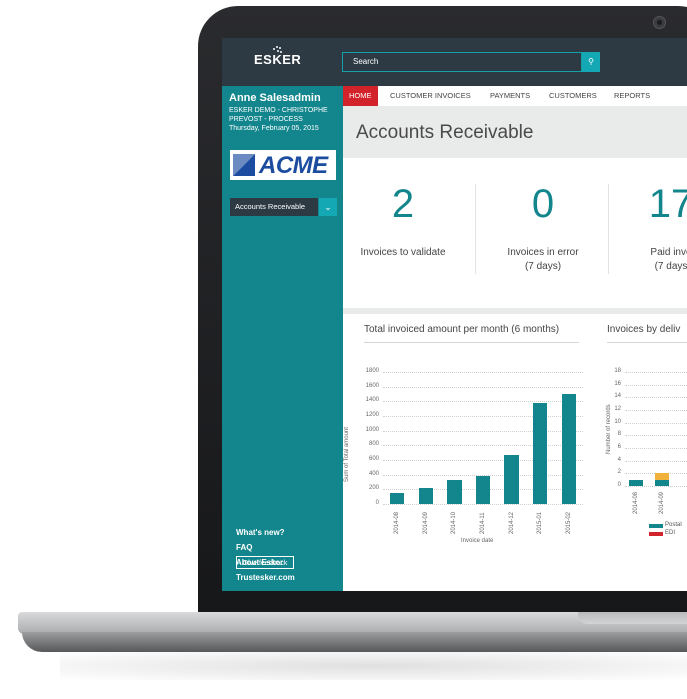  Describe the element at coordinates (403, 233) in the screenshot. I see `kpi-invoices-to-validate: 2 Invoices to validate` at that location.